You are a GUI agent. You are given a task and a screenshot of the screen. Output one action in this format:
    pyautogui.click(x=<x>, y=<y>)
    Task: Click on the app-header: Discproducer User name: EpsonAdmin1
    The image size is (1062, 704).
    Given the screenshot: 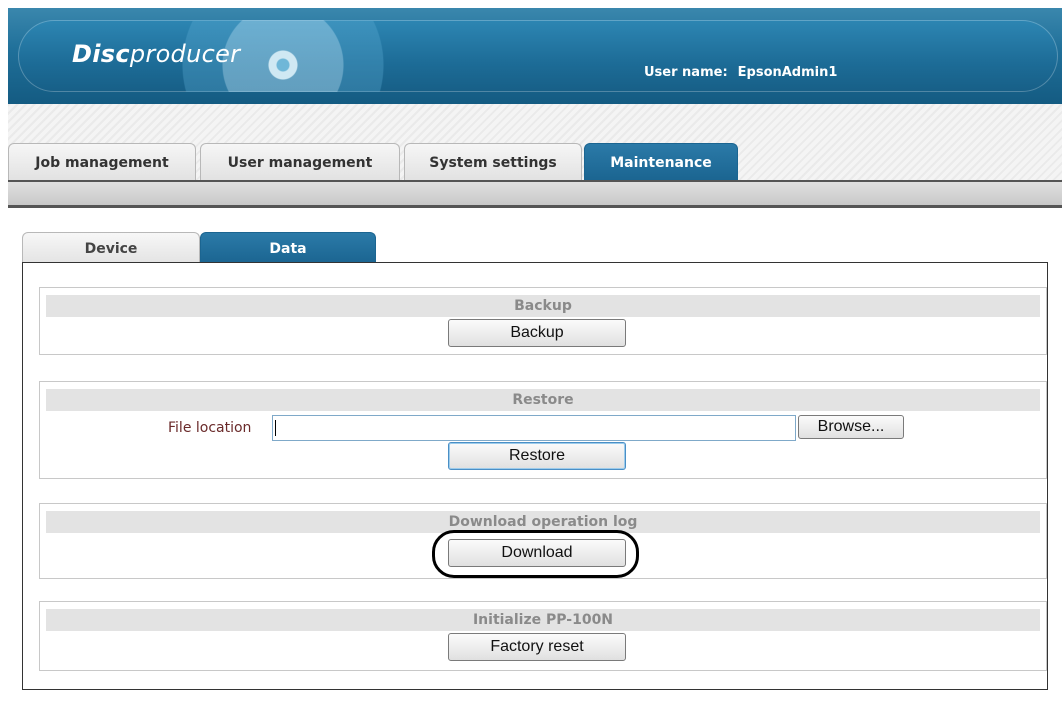 What is the action you would take?
    pyautogui.click(x=535, y=56)
    